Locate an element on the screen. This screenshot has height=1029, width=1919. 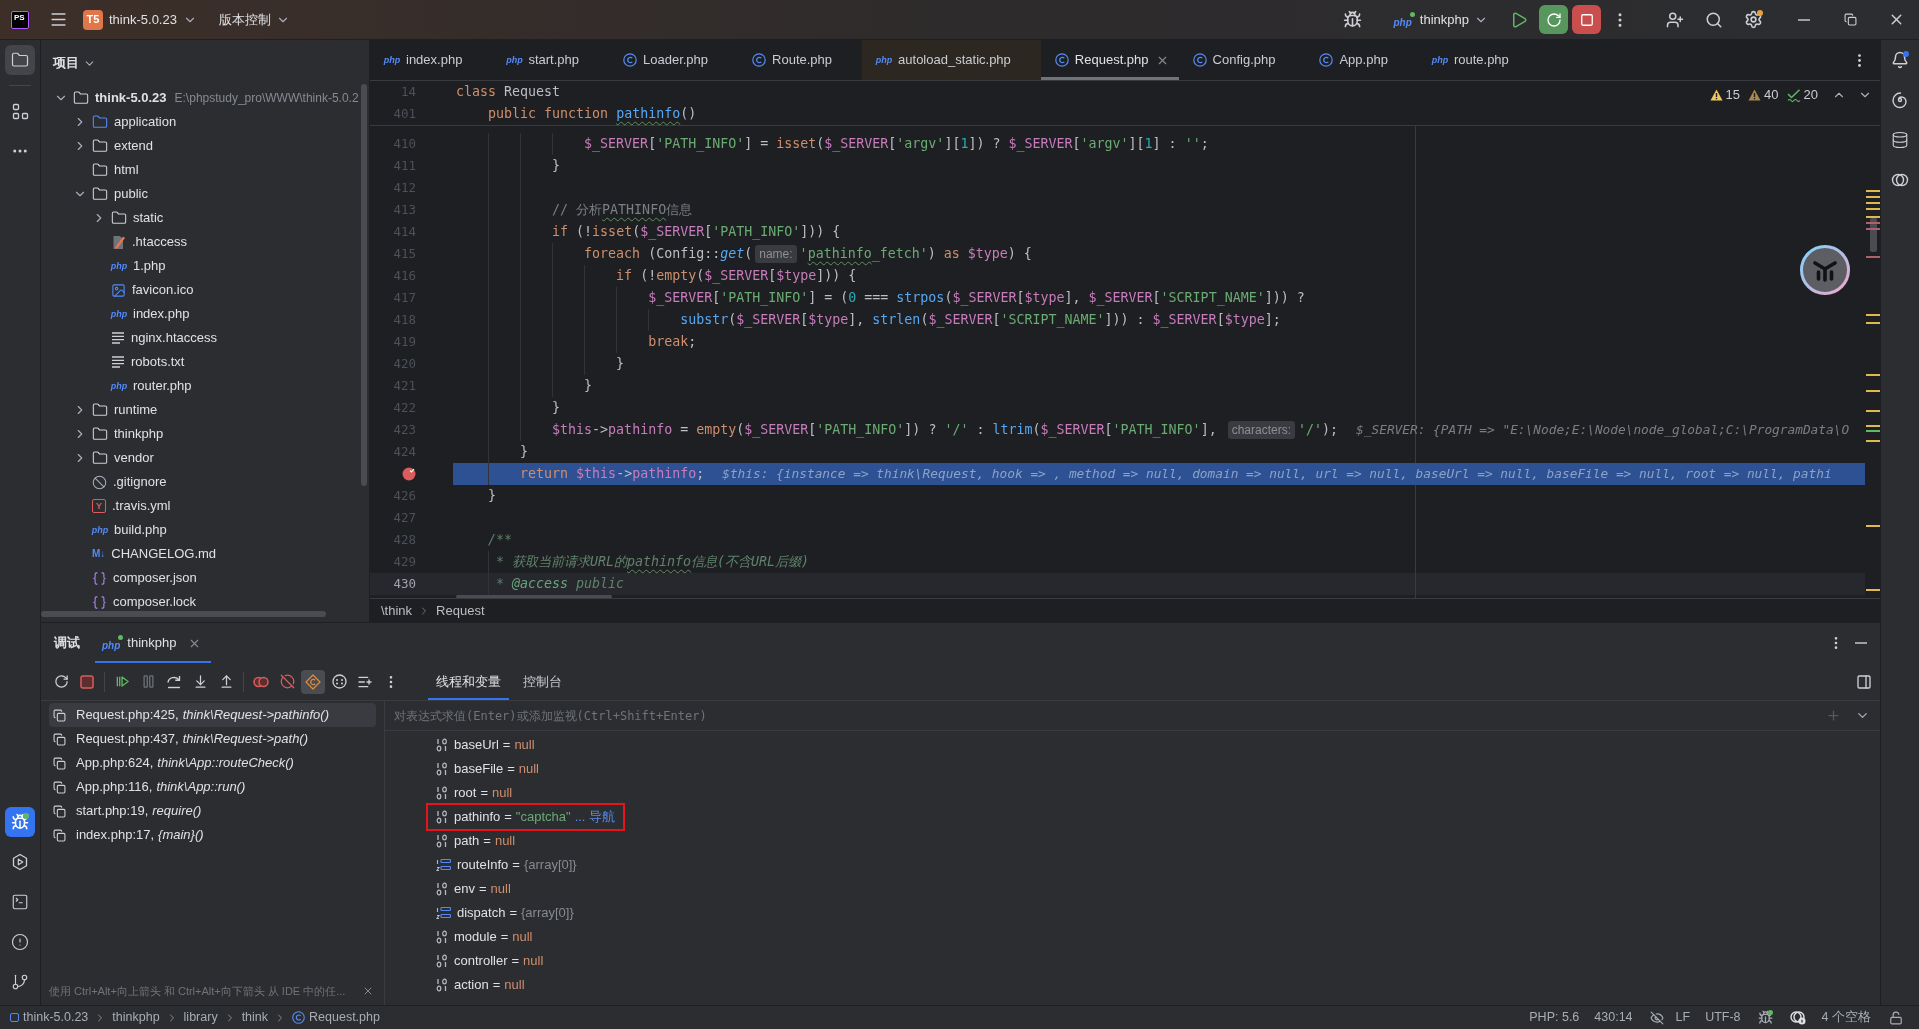
session-tab: php thinkphp is located at coordinates (153, 643).